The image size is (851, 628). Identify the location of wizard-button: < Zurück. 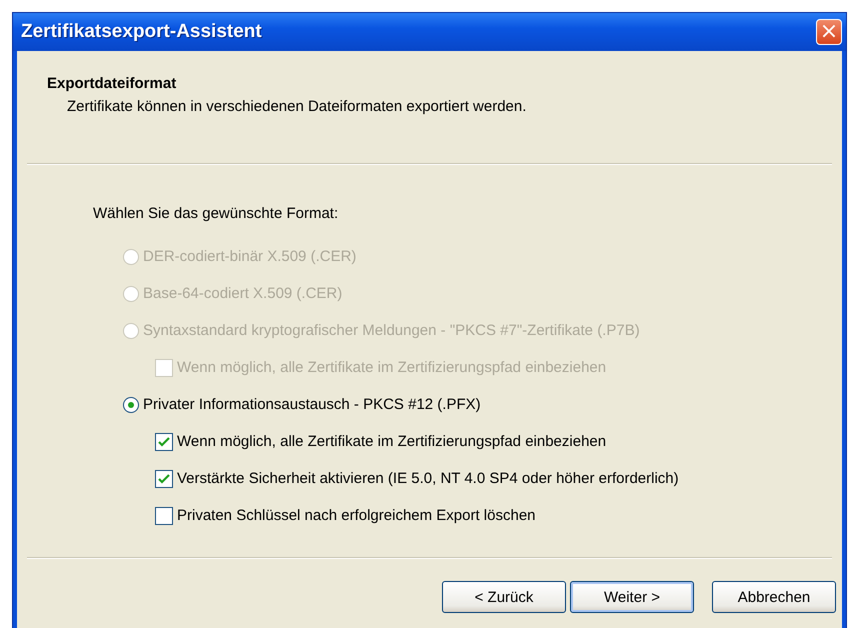
(504, 597).